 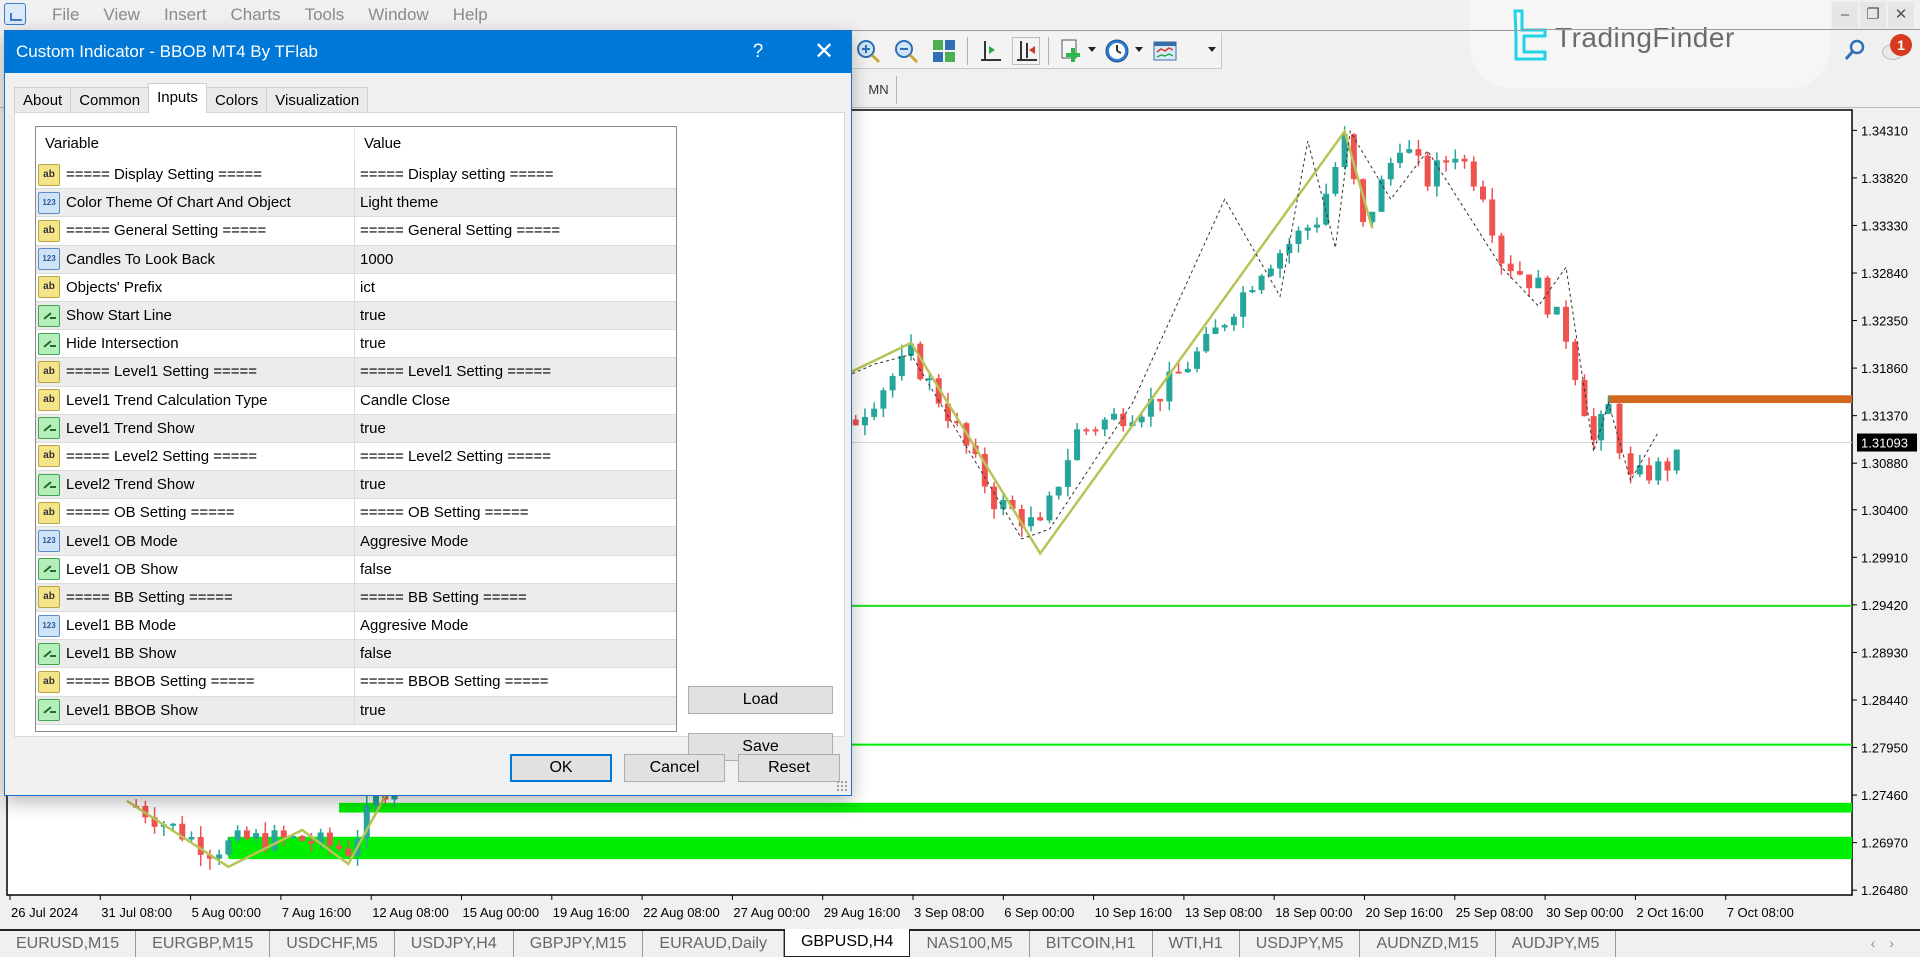 What do you see at coordinates (1212, 49) in the screenshot?
I see `templates-dropdown-caret` at bounding box center [1212, 49].